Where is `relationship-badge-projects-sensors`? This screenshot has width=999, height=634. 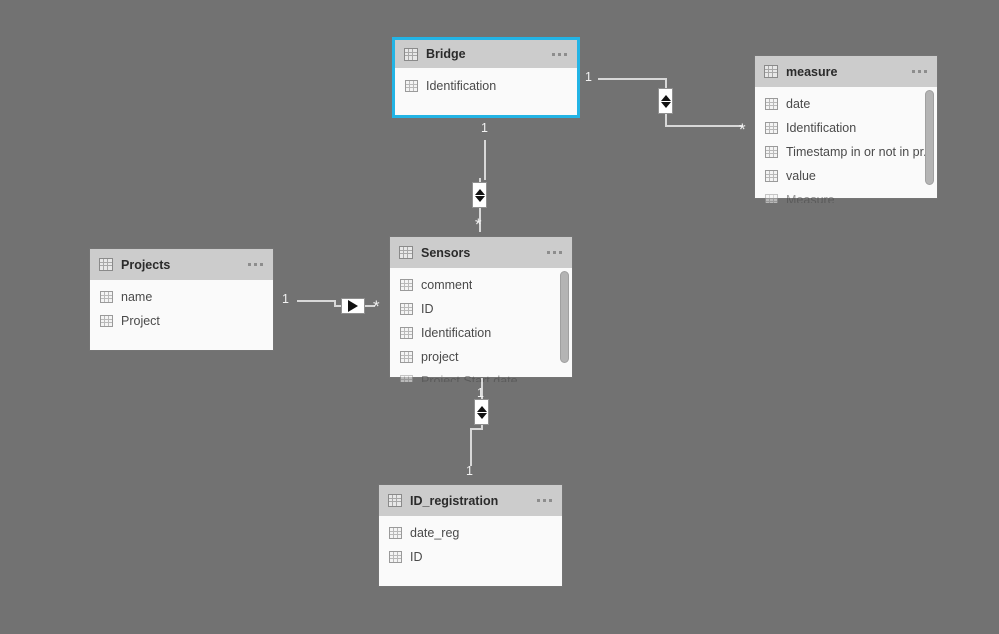
relationship-badge-projects-sensors is located at coordinates (353, 306).